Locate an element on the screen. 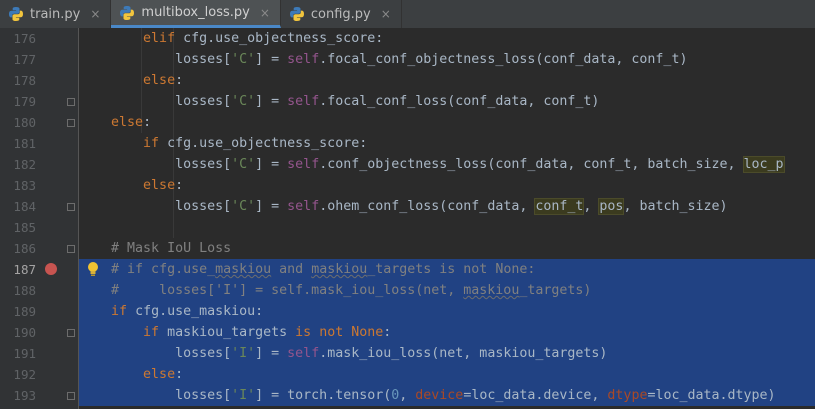  code-line: if cfg.use_maskiou: is located at coordinates (447, 311).